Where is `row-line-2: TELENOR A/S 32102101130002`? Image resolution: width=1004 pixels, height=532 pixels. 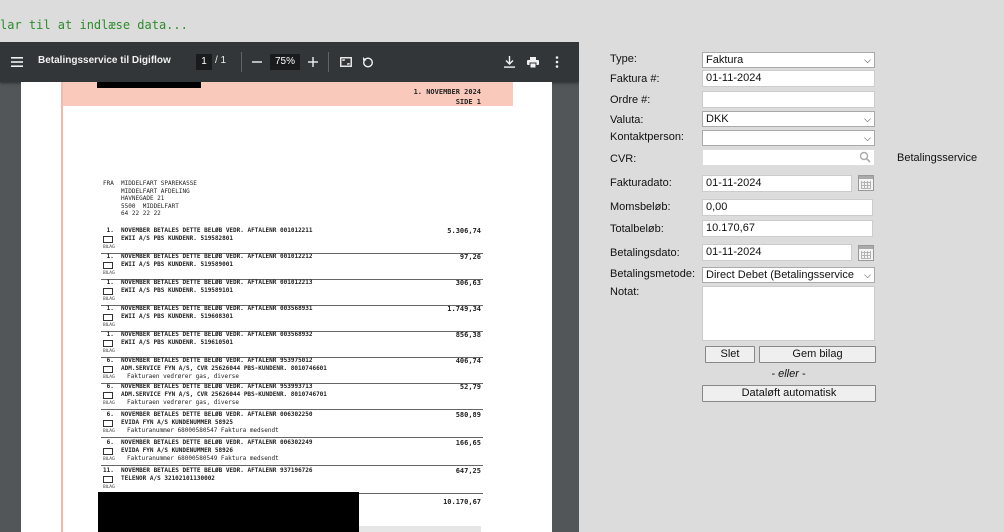 row-line-2: TELENOR A/S 32102101130002 is located at coordinates (168, 478).